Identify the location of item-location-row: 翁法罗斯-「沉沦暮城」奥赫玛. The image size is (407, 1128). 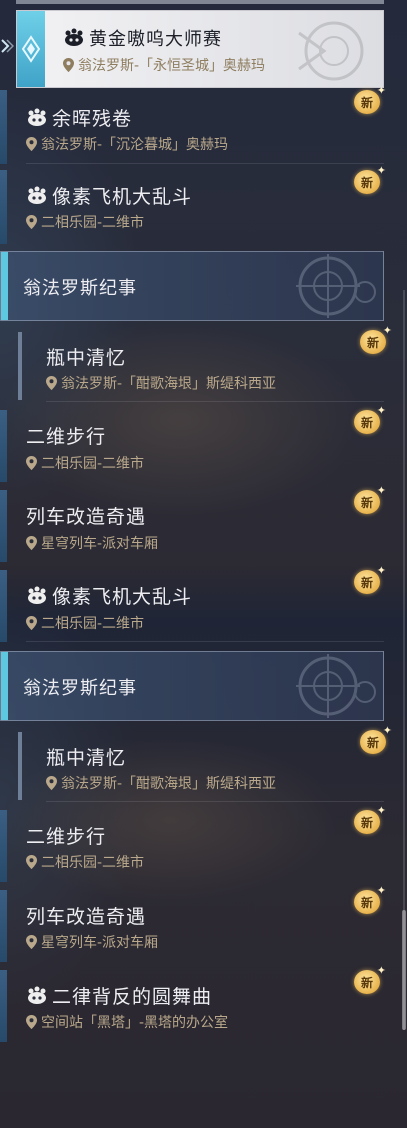
(127, 144).